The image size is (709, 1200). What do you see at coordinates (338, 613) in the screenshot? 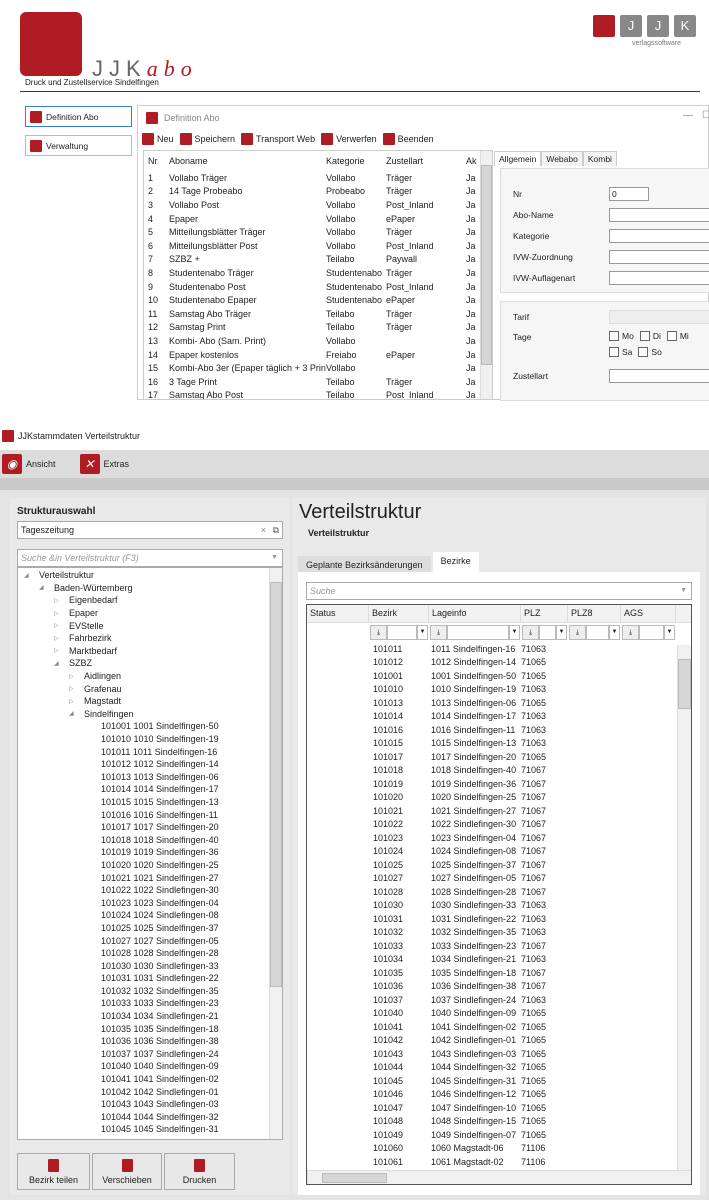
I see `col-status: Status` at bounding box center [338, 613].